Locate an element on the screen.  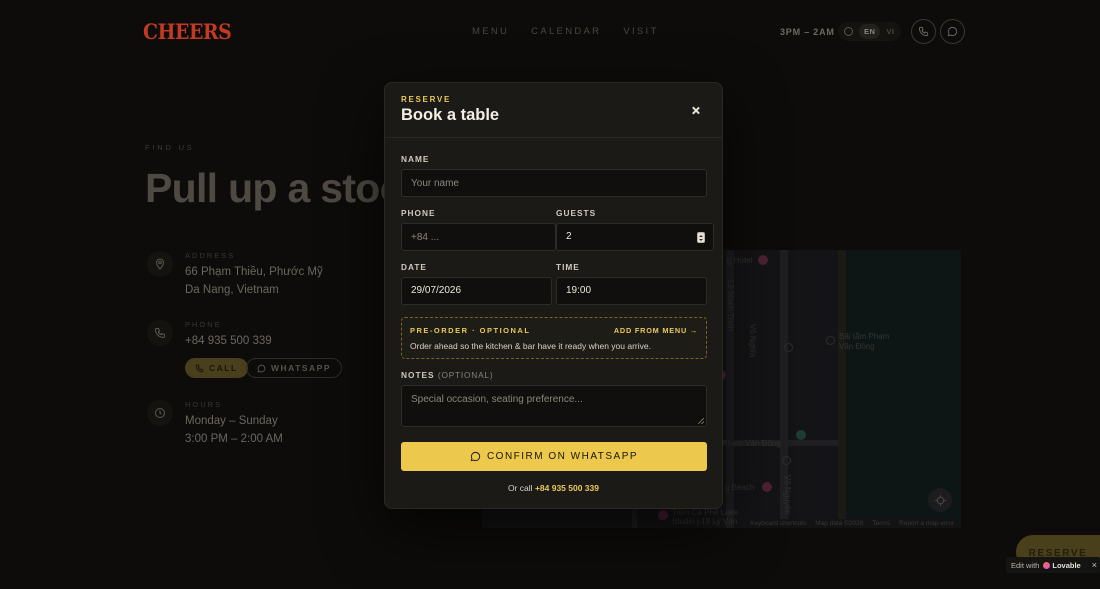
globe-icon is located at coordinates (848, 31).